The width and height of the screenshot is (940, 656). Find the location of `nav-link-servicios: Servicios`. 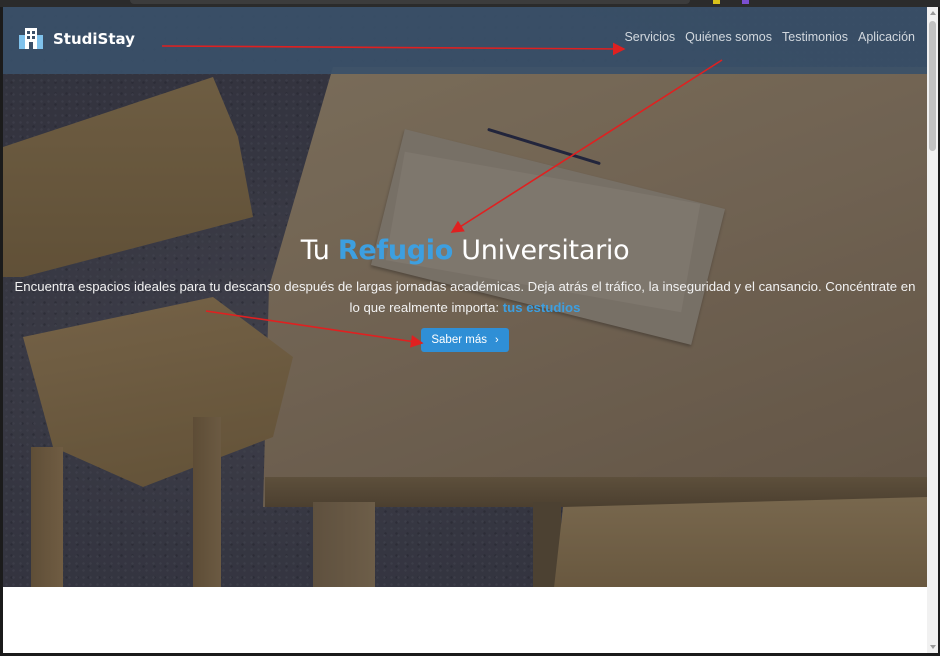

nav-link-servicios: Servicios is located at coordinates (649, 37).